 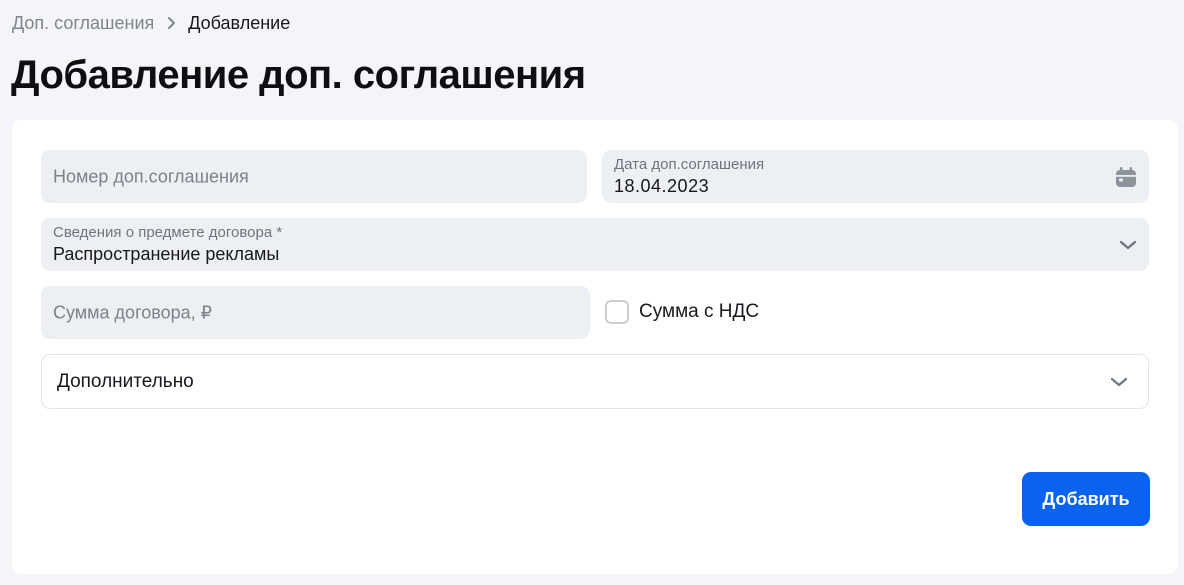 I want to click on vat-checkbox-label: Сумма с НДС, so click(x=699, y=311).